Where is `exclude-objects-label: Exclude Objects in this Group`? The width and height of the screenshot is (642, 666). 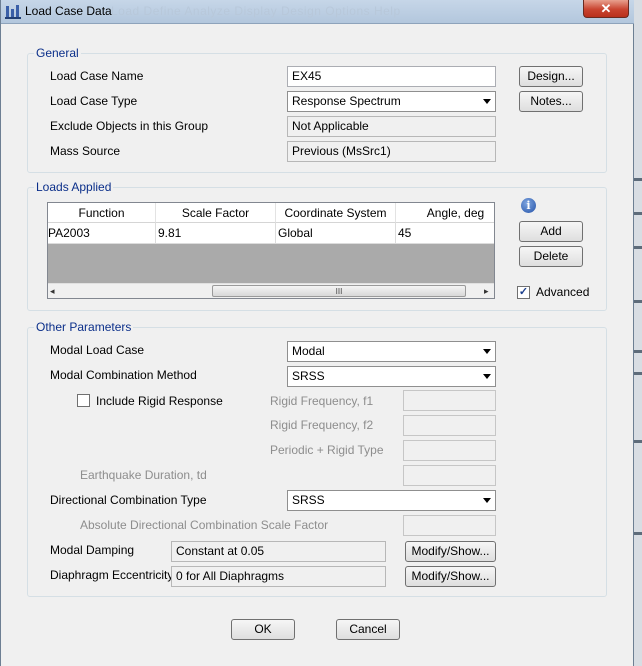
exclude-objects-label: Exclude Objects in this Group is located at coordinates (129, 126).